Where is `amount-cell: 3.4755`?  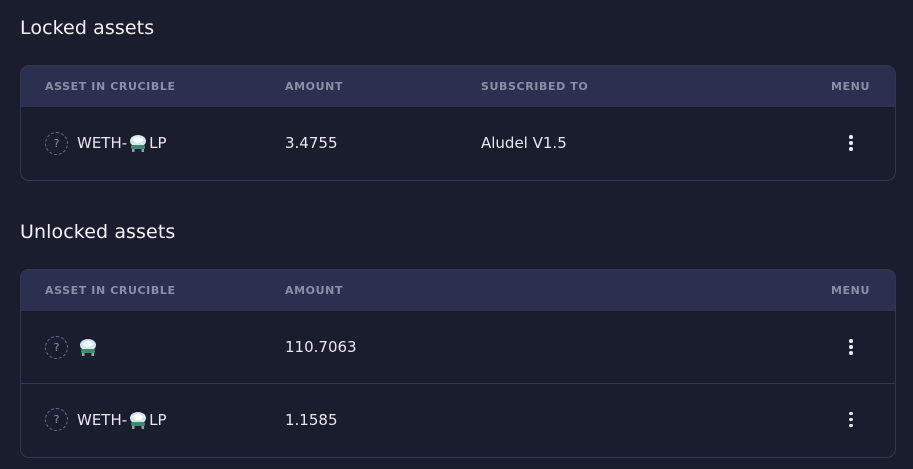
amount-cell: 3.4755 is located at coordinates (311, 143).